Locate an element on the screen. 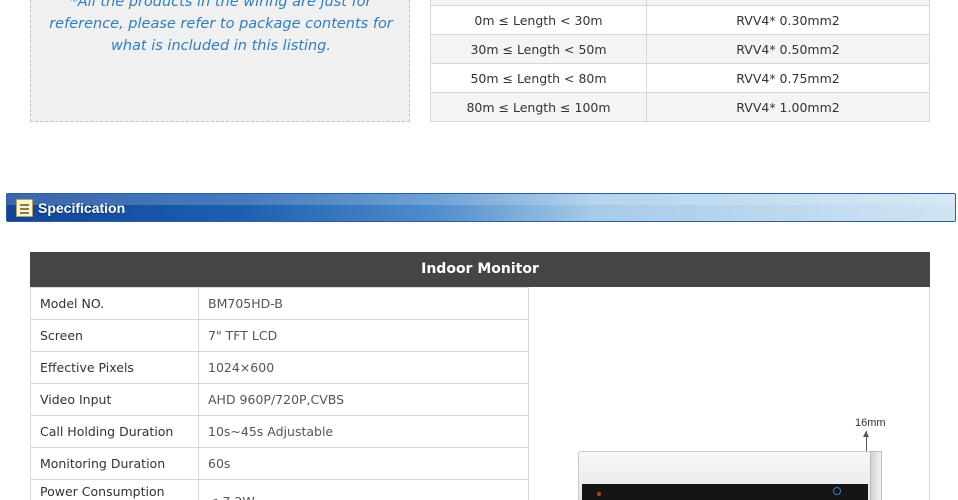 This screenshot has width=958, height=500. specification-title: Specification is located at coordinates (82, 208).